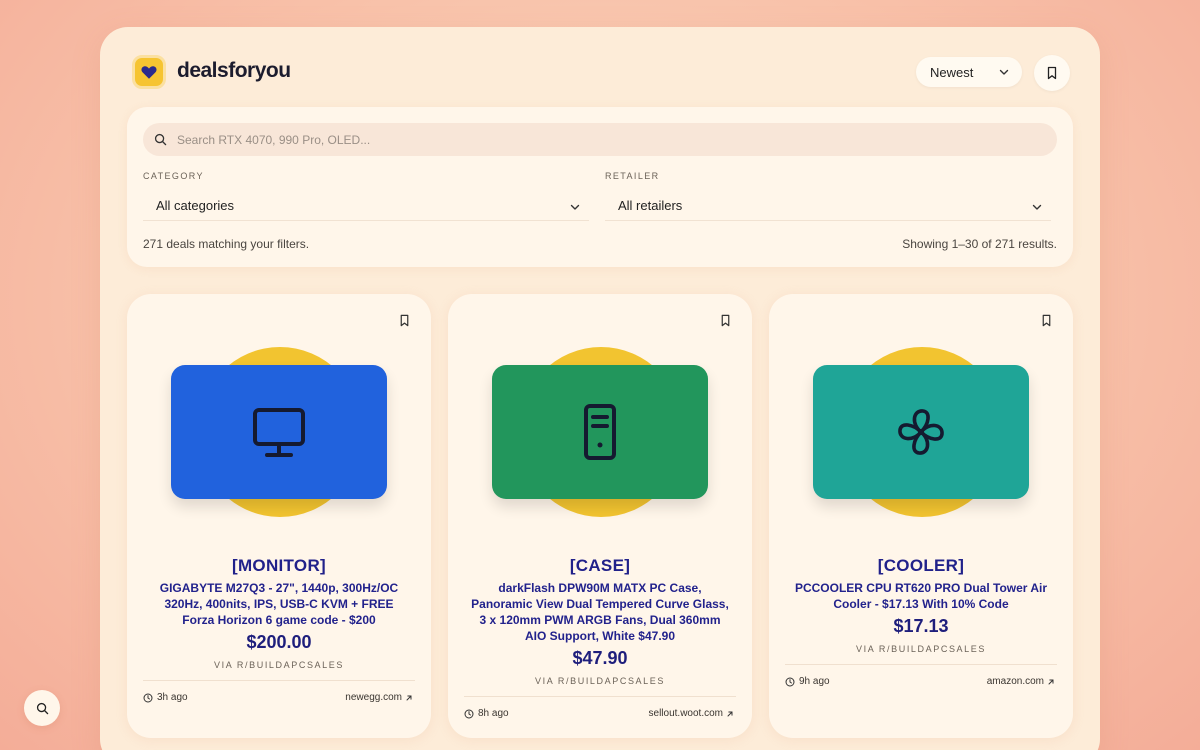 The height and width of the screenshot is (750, 1200). Describe the element at coordinates (279, 642) in the screenshot. I see `deal-price: $200.00` at that location.